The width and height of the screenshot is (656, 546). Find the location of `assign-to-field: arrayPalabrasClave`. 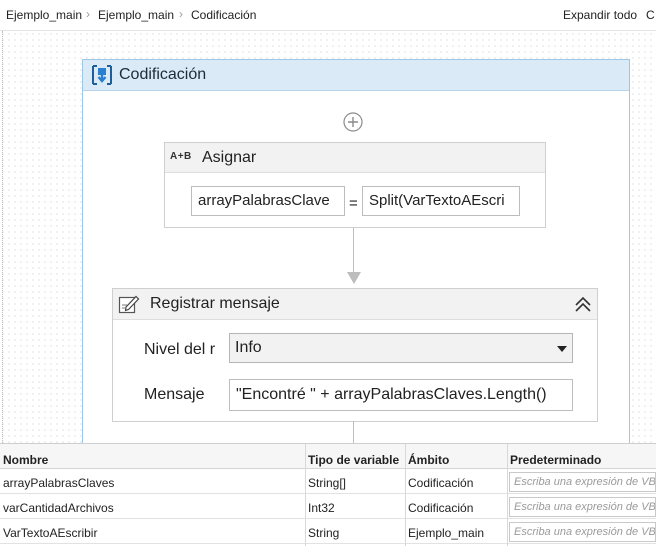

assign-to-field: arrayPalabrasClave is located at coordinates (268, 201).